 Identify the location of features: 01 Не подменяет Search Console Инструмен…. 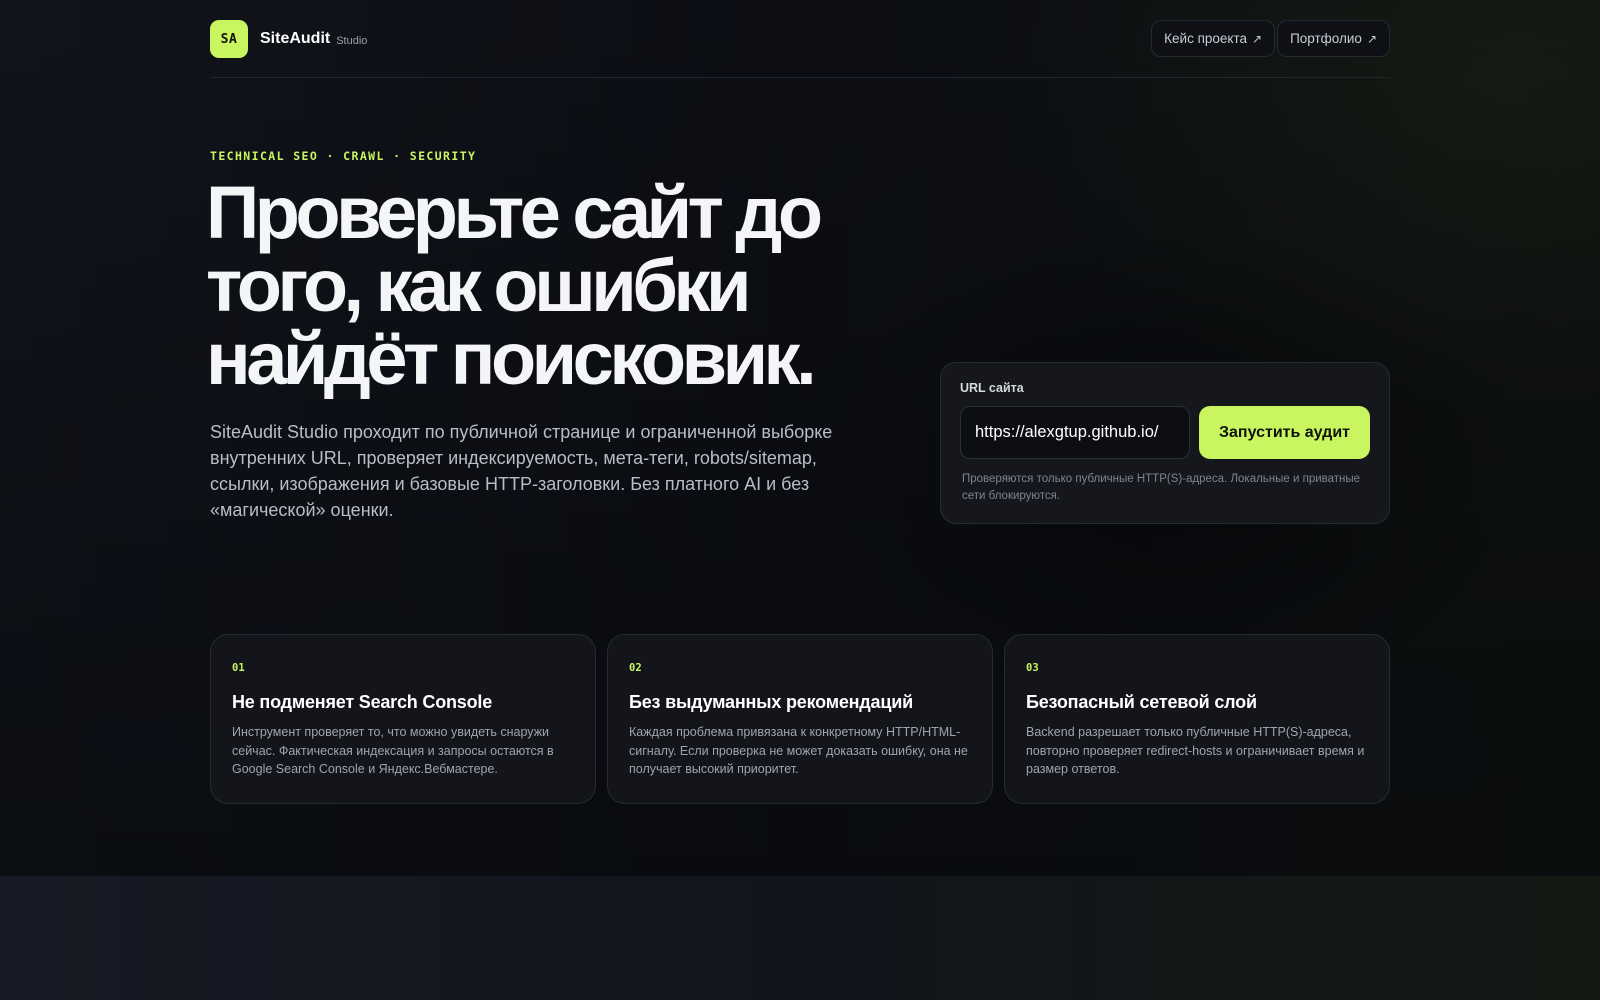
(800, 719).